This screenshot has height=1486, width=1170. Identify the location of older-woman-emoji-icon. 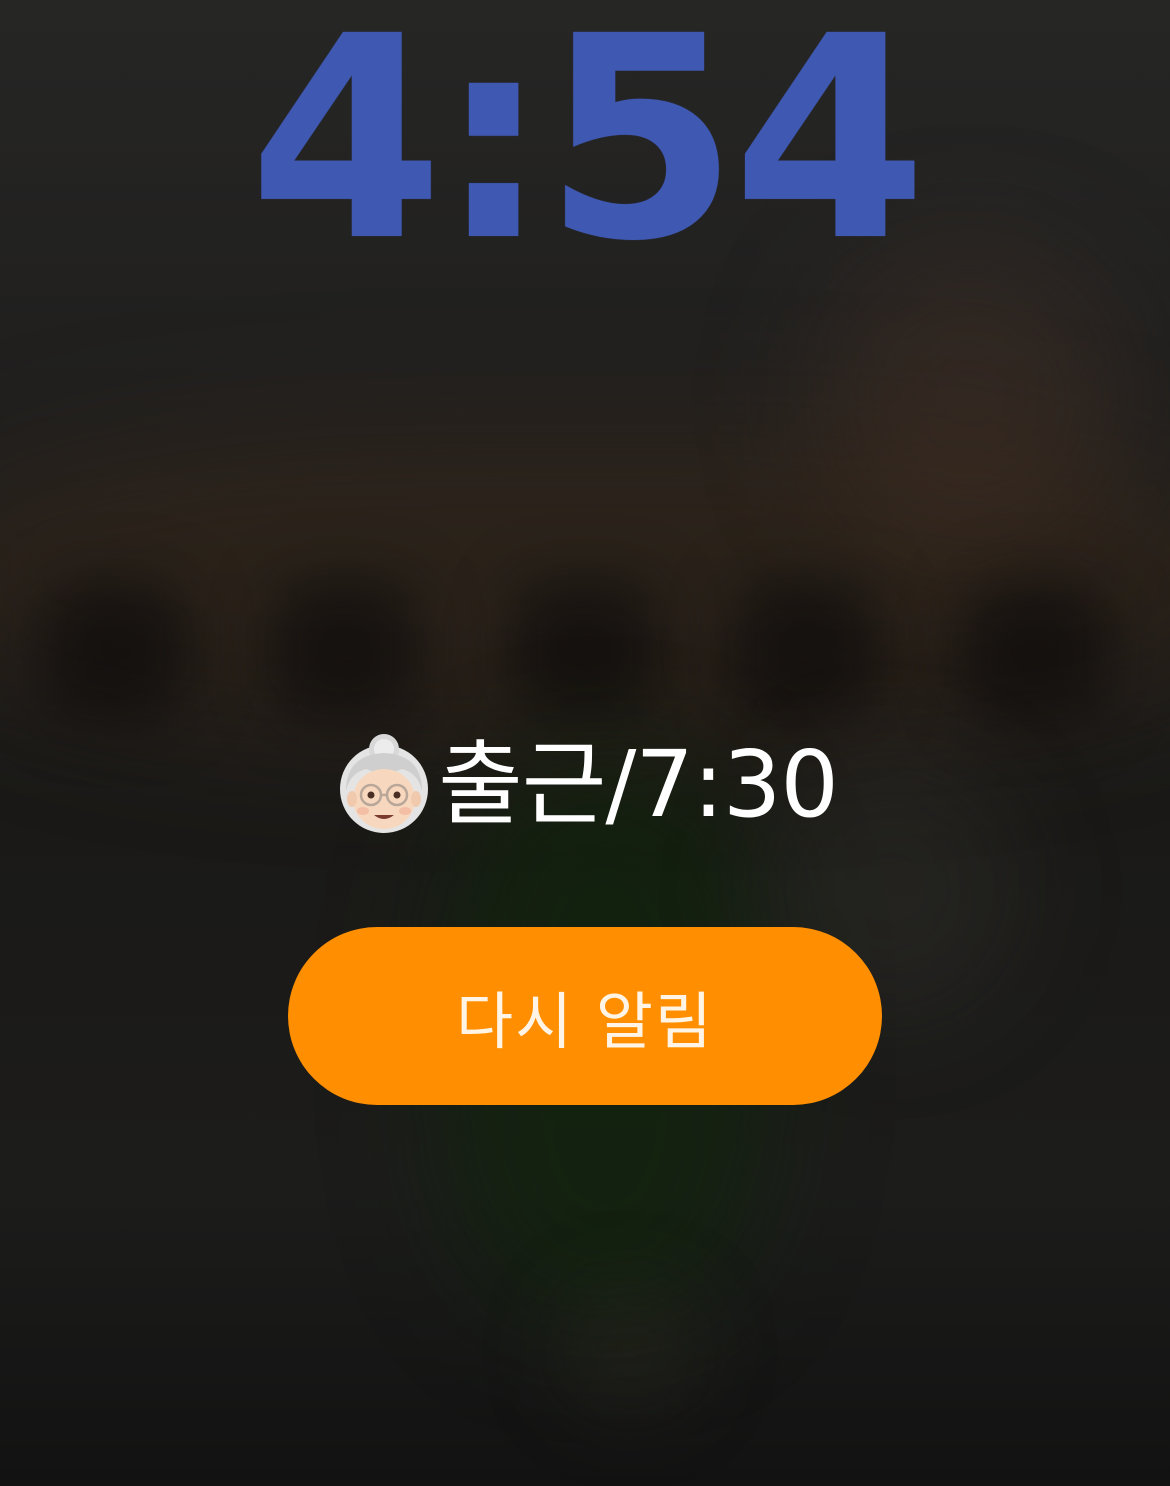
(384, 785).